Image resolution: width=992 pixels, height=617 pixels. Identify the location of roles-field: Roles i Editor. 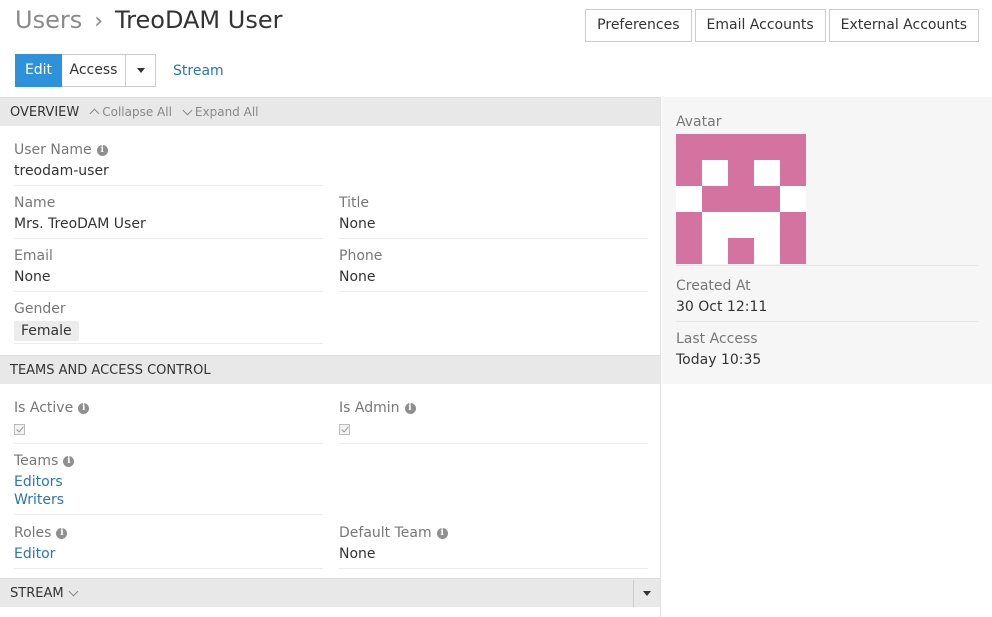
(168, 546).